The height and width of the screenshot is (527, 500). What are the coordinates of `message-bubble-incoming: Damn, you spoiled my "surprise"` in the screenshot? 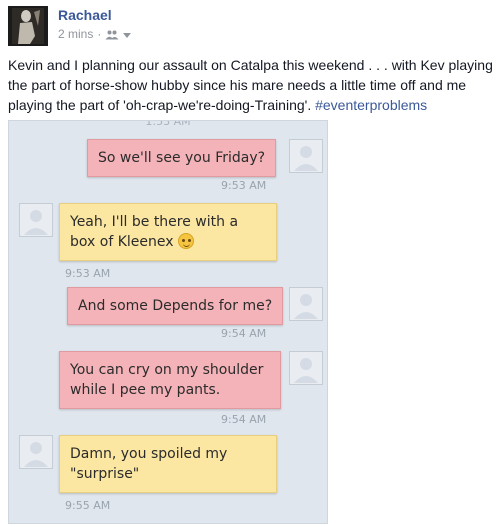 It's located at (168, 464).